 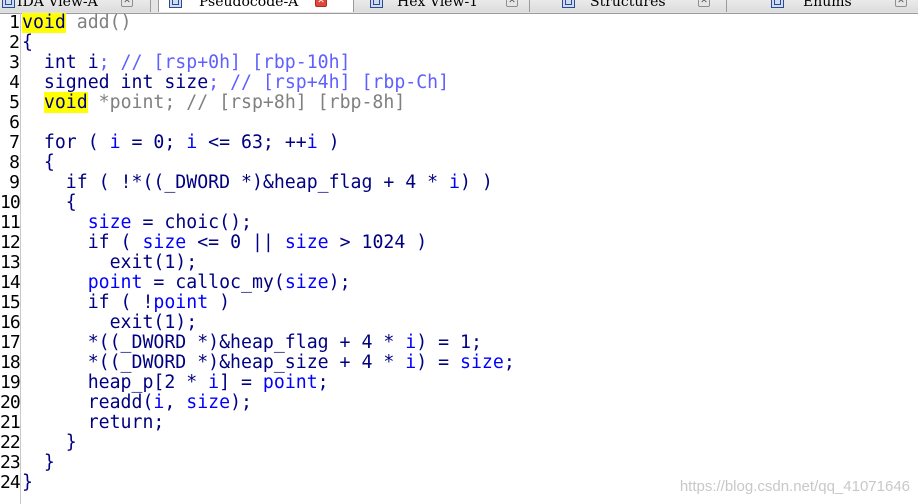 What do you see at coordinates (449, 342) in the screenshot?
I see `code-token: ) = 1;` at bounding box center [449, 342].